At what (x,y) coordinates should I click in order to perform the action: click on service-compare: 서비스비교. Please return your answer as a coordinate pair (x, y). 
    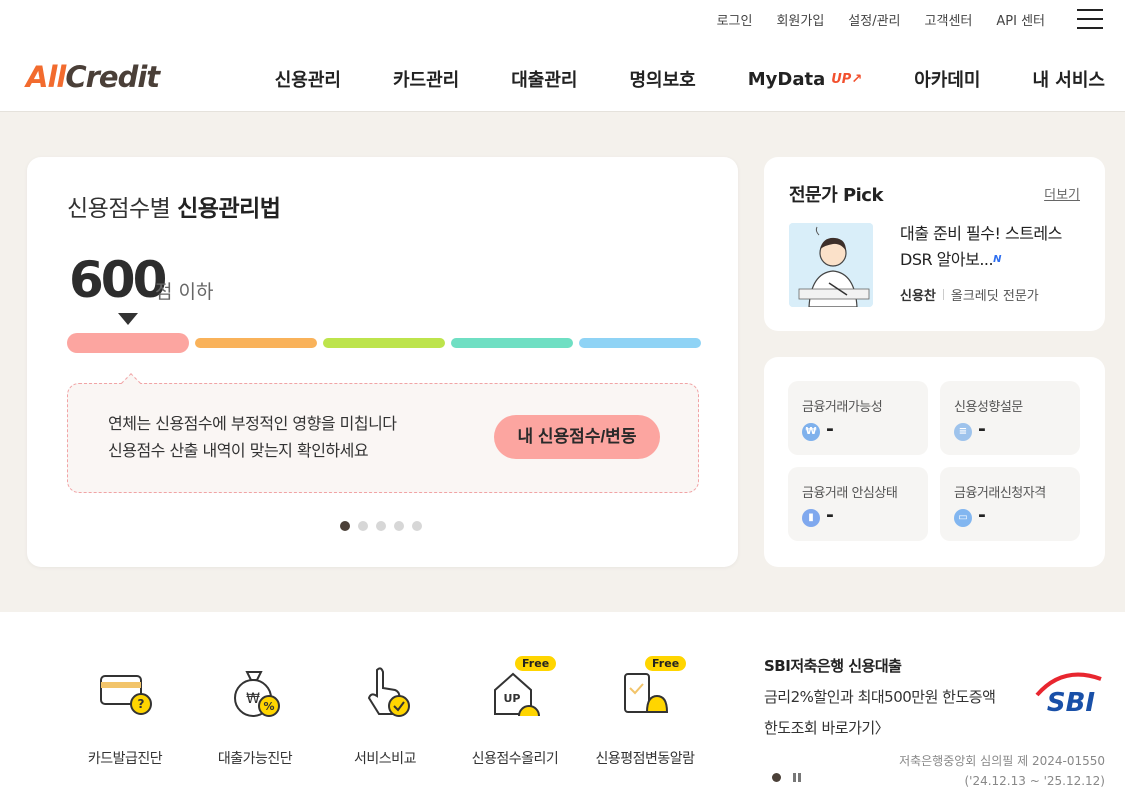
    Looking at the image, I should click on (385, 714).